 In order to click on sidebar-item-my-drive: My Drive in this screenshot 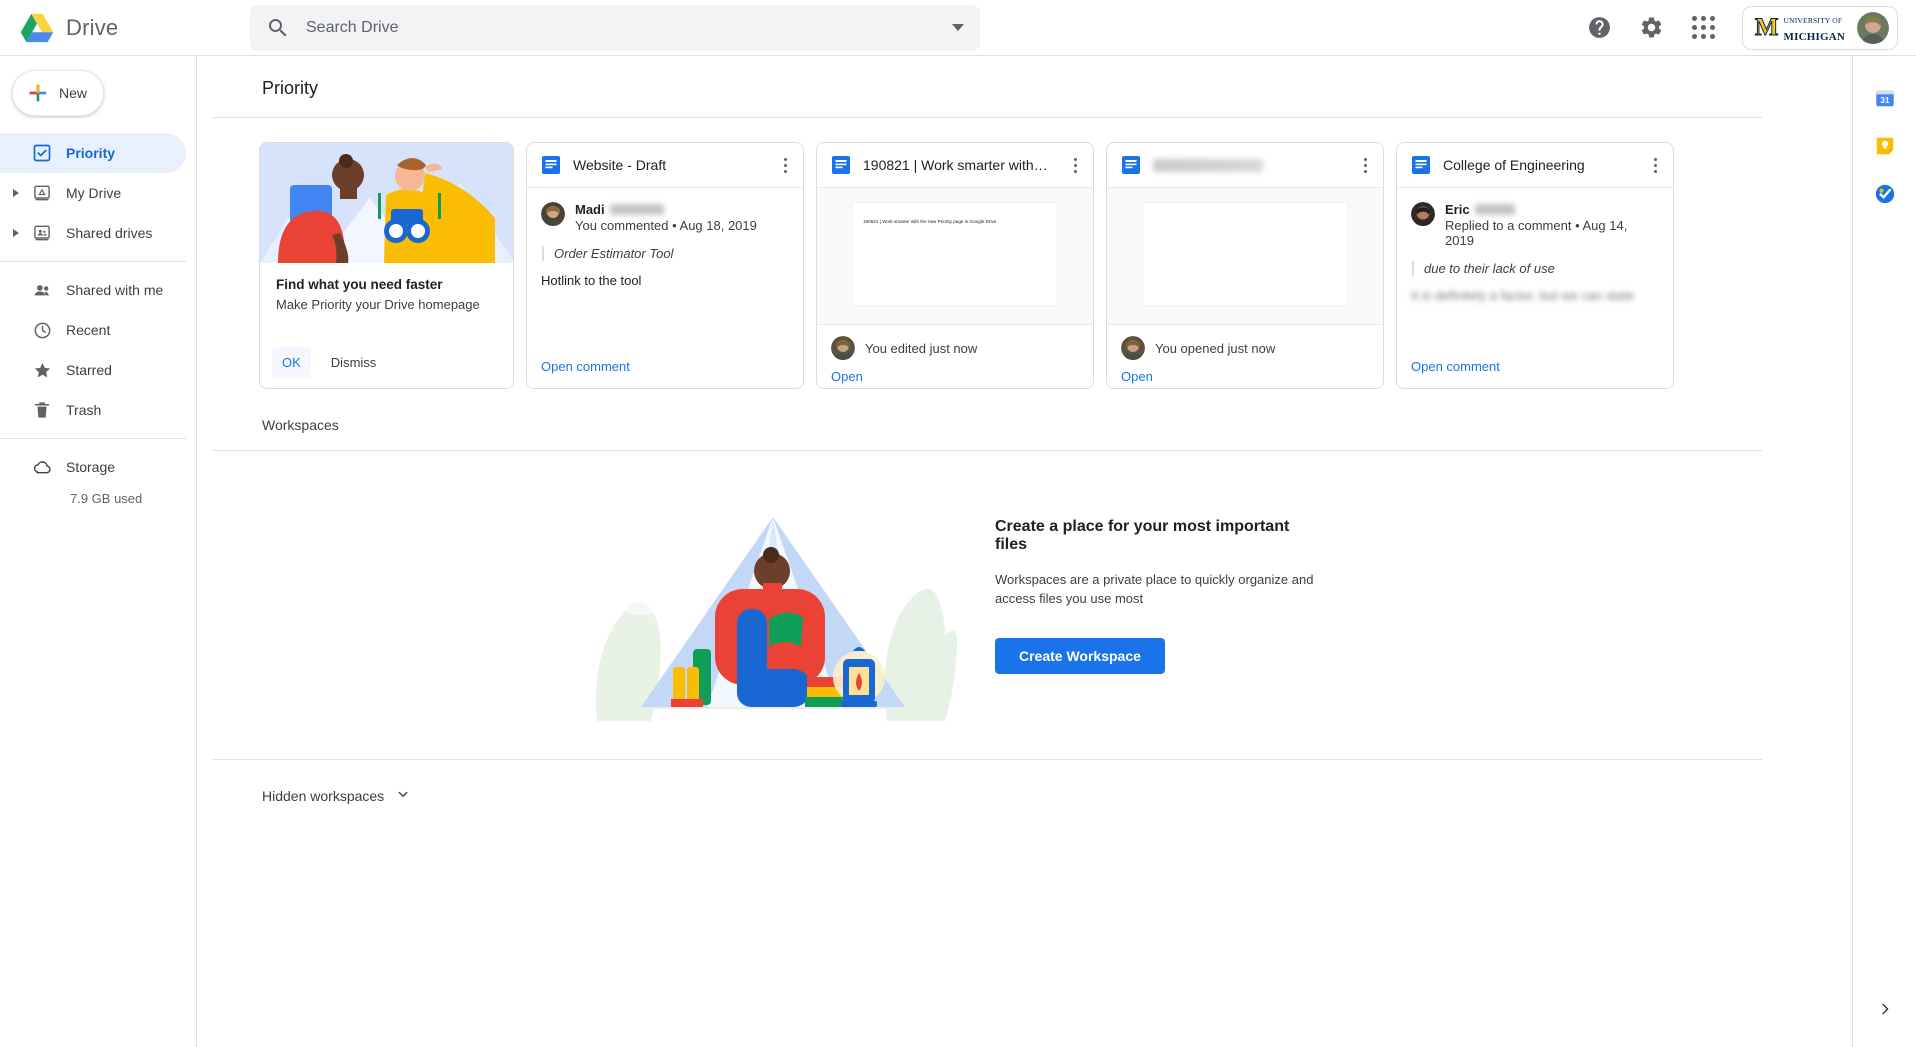, I will do `click(93, 193)`.